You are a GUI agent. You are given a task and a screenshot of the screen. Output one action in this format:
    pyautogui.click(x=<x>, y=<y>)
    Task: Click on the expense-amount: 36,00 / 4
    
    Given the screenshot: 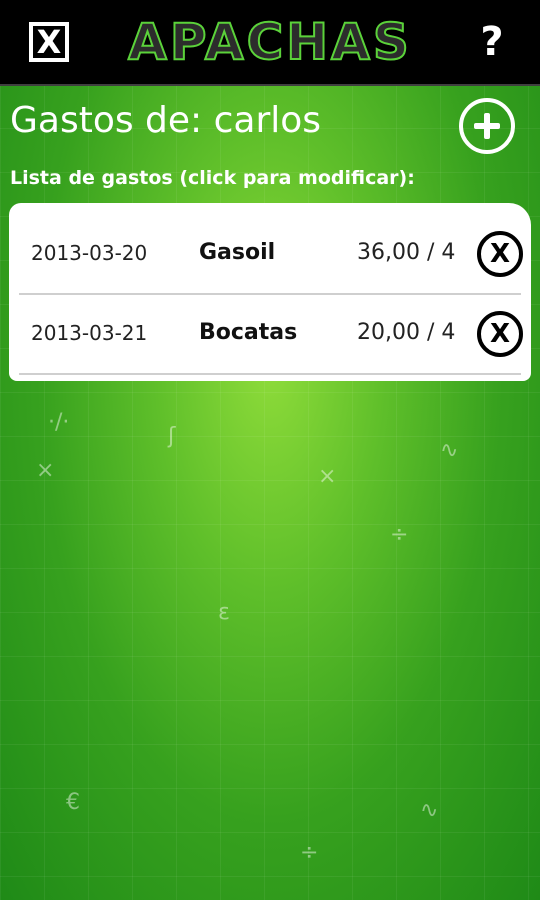 What is the action you would take?
    pyautogui.click(x=406, y=252)
    